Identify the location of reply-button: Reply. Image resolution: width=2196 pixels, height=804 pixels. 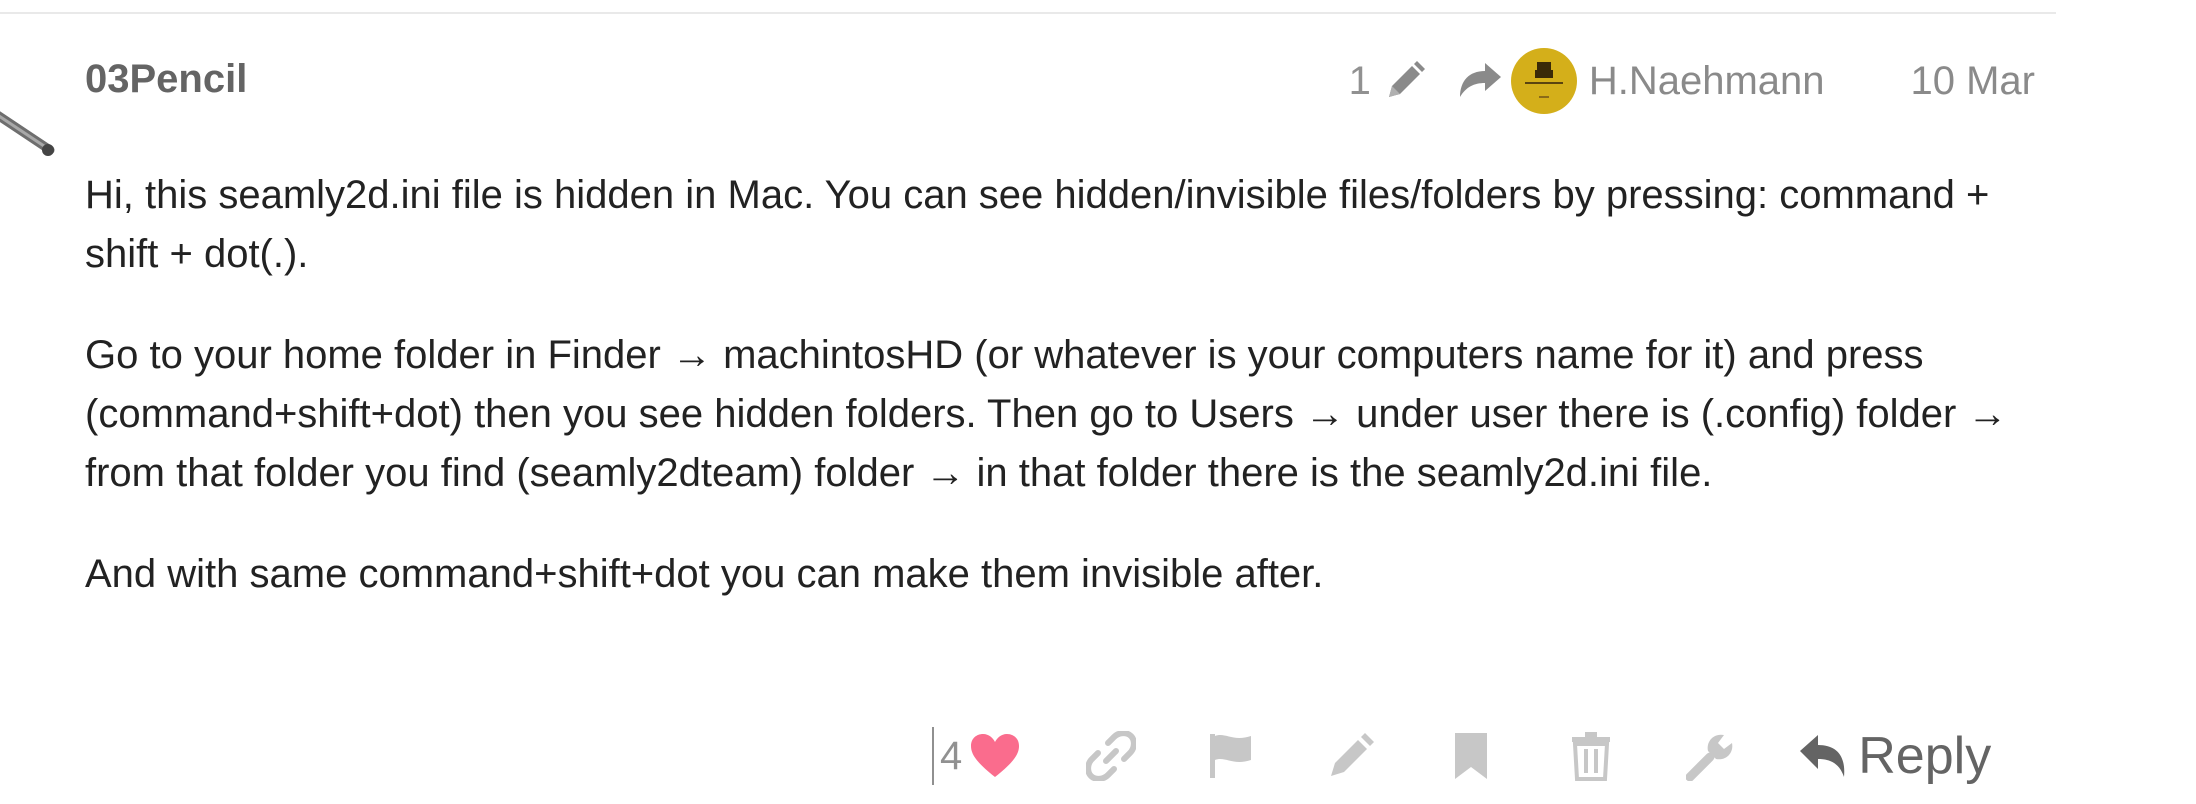
(1894, 756).